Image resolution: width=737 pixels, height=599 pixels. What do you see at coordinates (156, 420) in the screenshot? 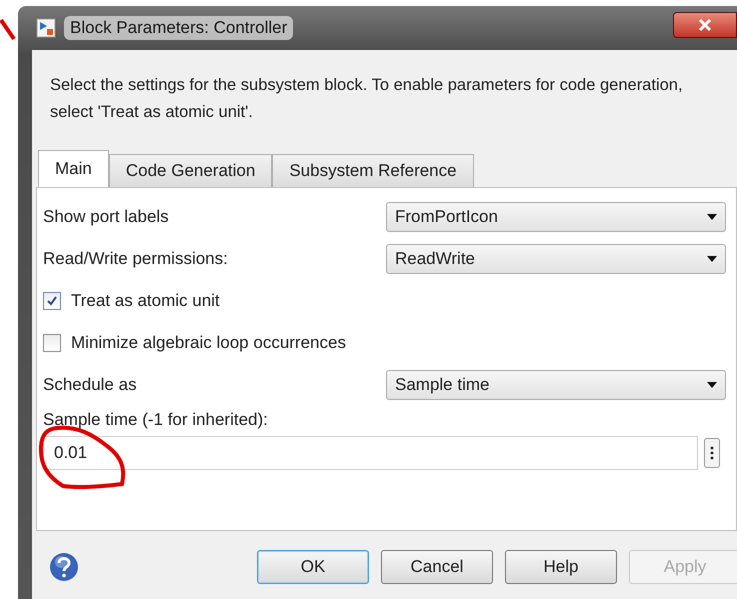
I see `parameter-label: Sample time (-1 for inherited):` at bounding box center [156, 420].